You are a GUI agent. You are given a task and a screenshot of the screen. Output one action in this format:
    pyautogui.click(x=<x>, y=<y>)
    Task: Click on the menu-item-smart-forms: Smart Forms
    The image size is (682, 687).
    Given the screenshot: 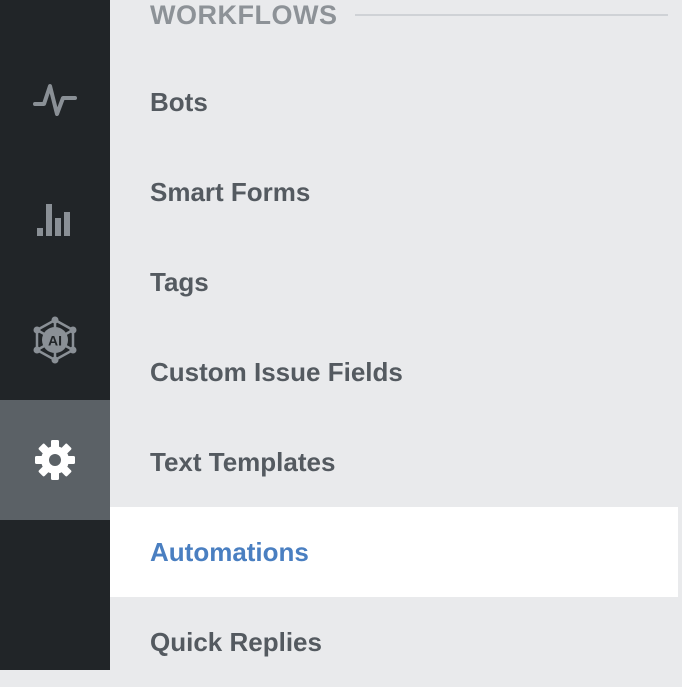 What is the action you would take?
    pyautogui.click(x=394, y=192)
    